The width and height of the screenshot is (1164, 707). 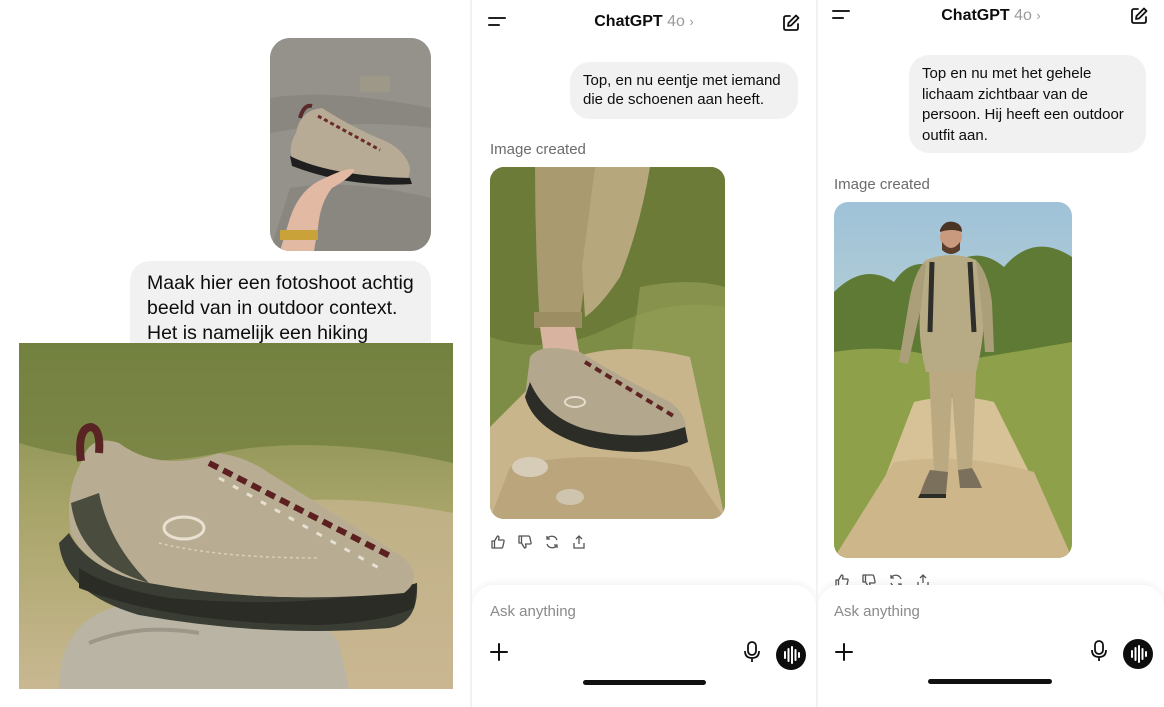 I want to click on share-icon, so click(x=579, y=542).